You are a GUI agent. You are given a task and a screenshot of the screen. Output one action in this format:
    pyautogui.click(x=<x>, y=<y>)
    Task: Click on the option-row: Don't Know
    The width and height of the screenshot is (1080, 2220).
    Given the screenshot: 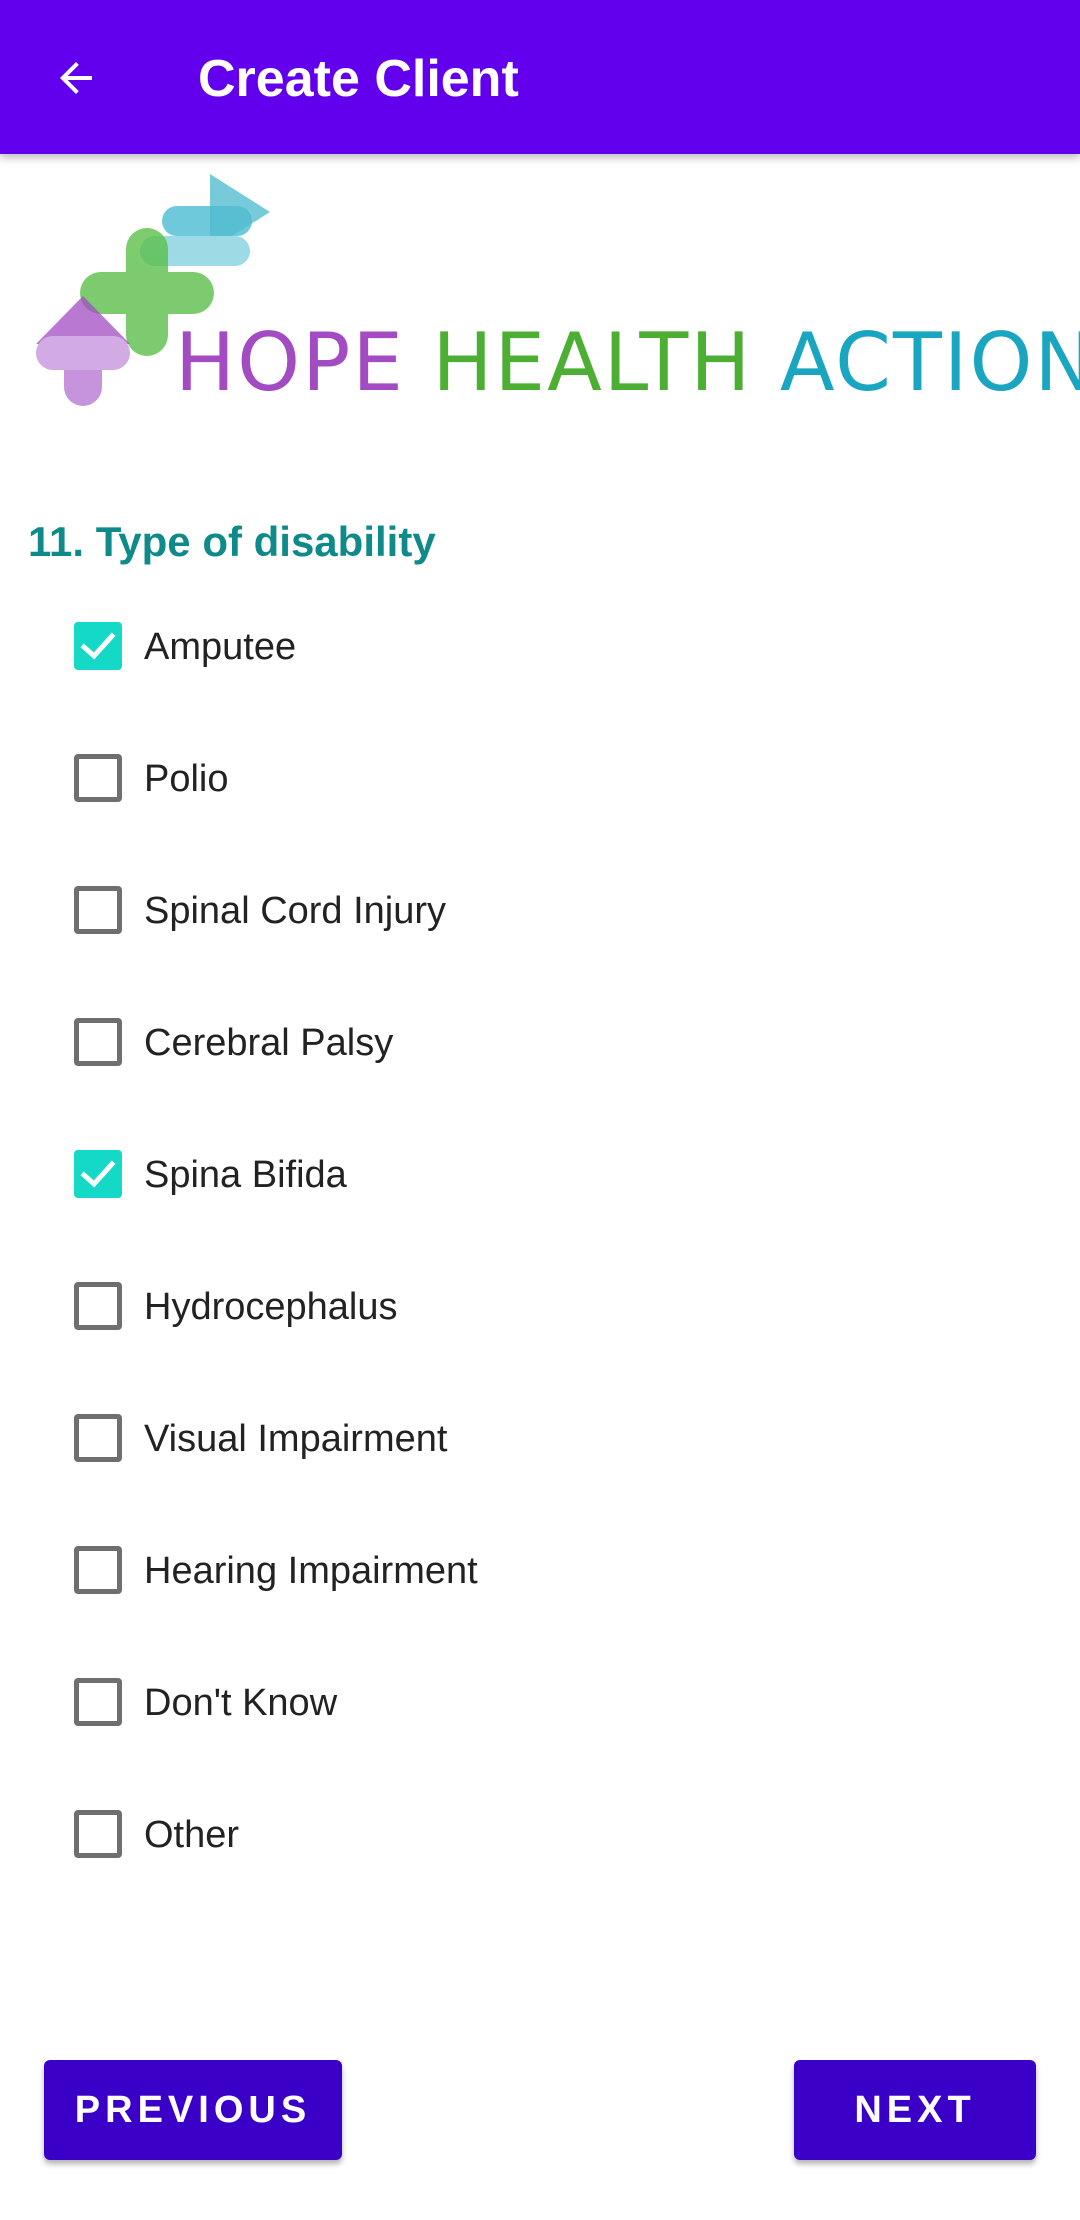 What is the action you would take?
    pyautogui.click(x=540, y=1704)
    